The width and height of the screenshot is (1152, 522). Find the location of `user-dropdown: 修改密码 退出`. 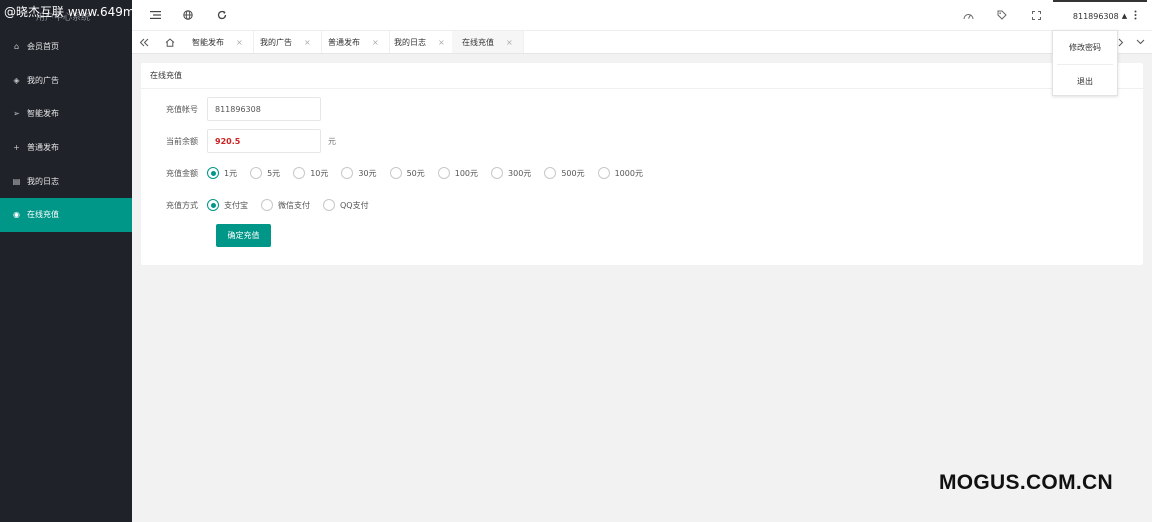

user-dropdown: 修改密码 退出 is located at coordinates (1085, 63).